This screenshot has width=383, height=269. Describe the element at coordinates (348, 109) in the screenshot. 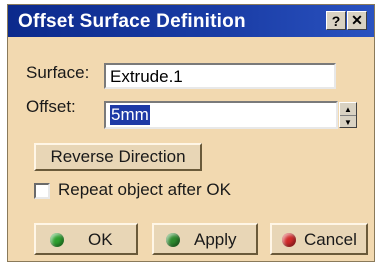

I see `spin-up-icon: ▲` at that location.